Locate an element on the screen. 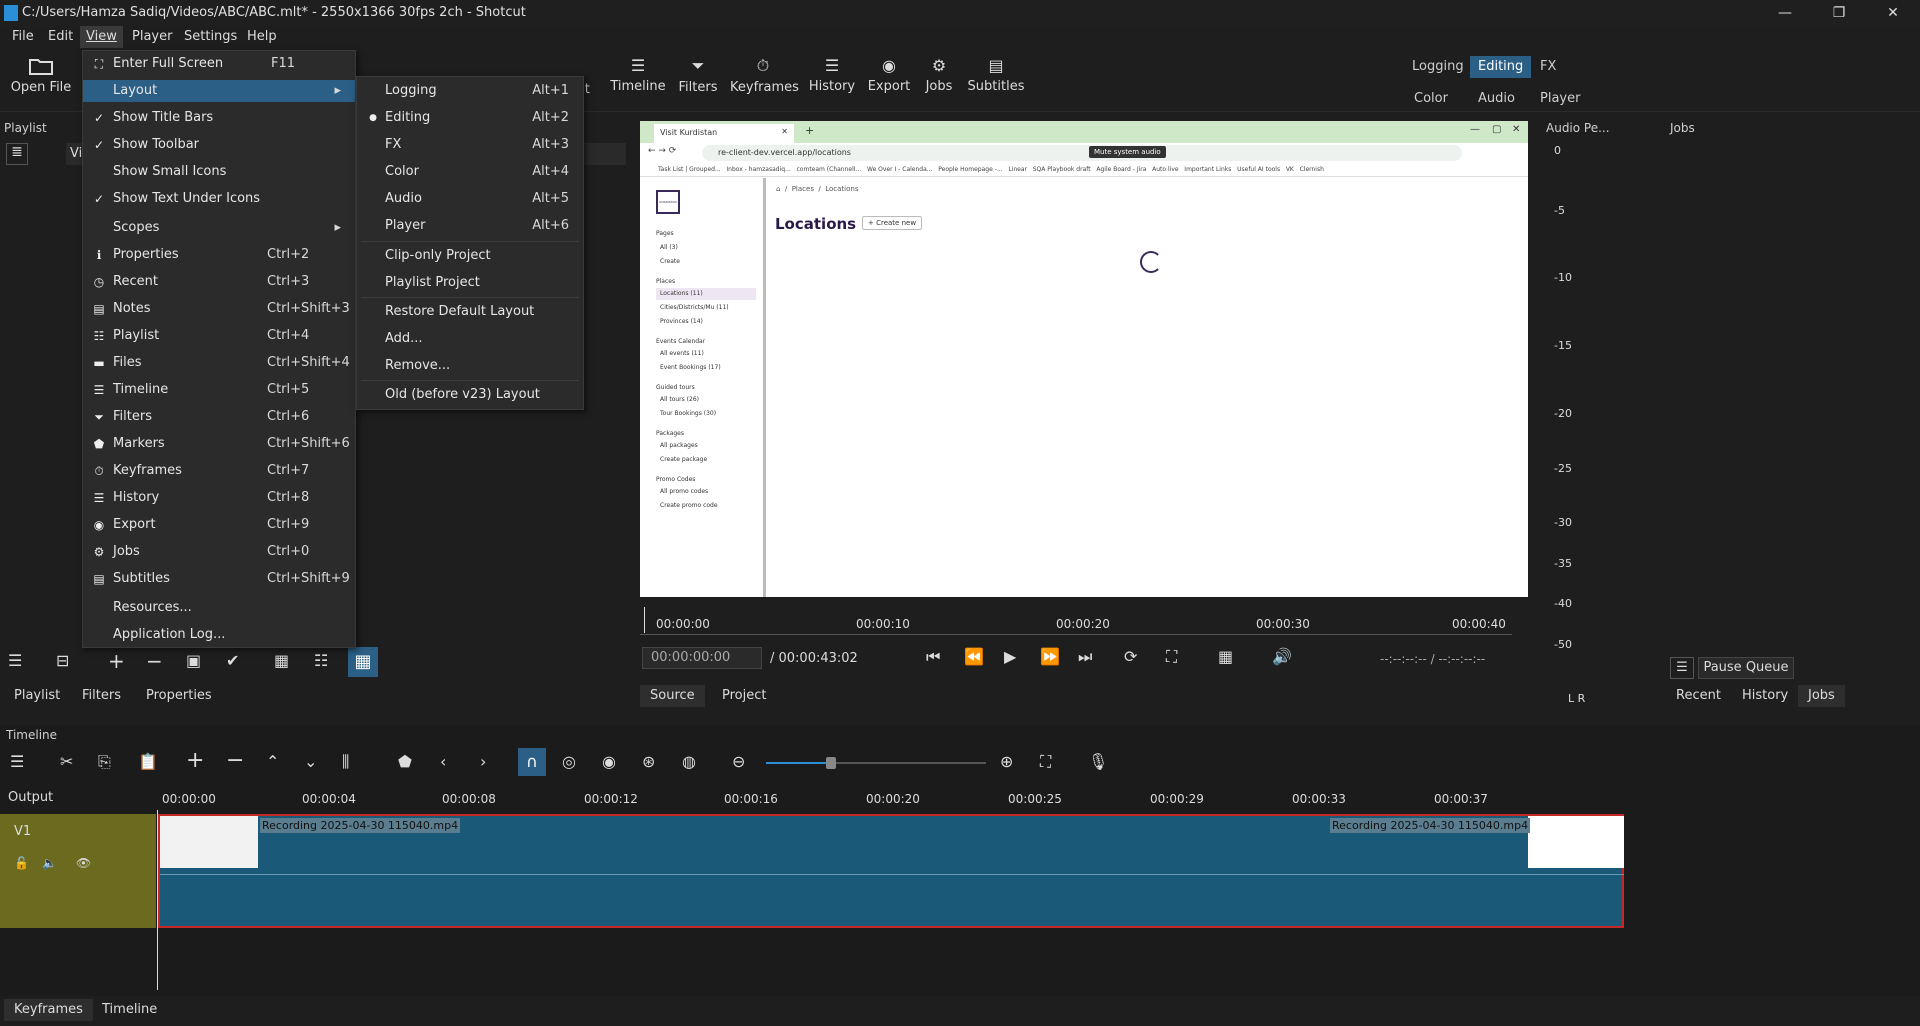 This screenshot has height=1026, width=1920. menu-edit: Edit is located at coordinates (60, 37).